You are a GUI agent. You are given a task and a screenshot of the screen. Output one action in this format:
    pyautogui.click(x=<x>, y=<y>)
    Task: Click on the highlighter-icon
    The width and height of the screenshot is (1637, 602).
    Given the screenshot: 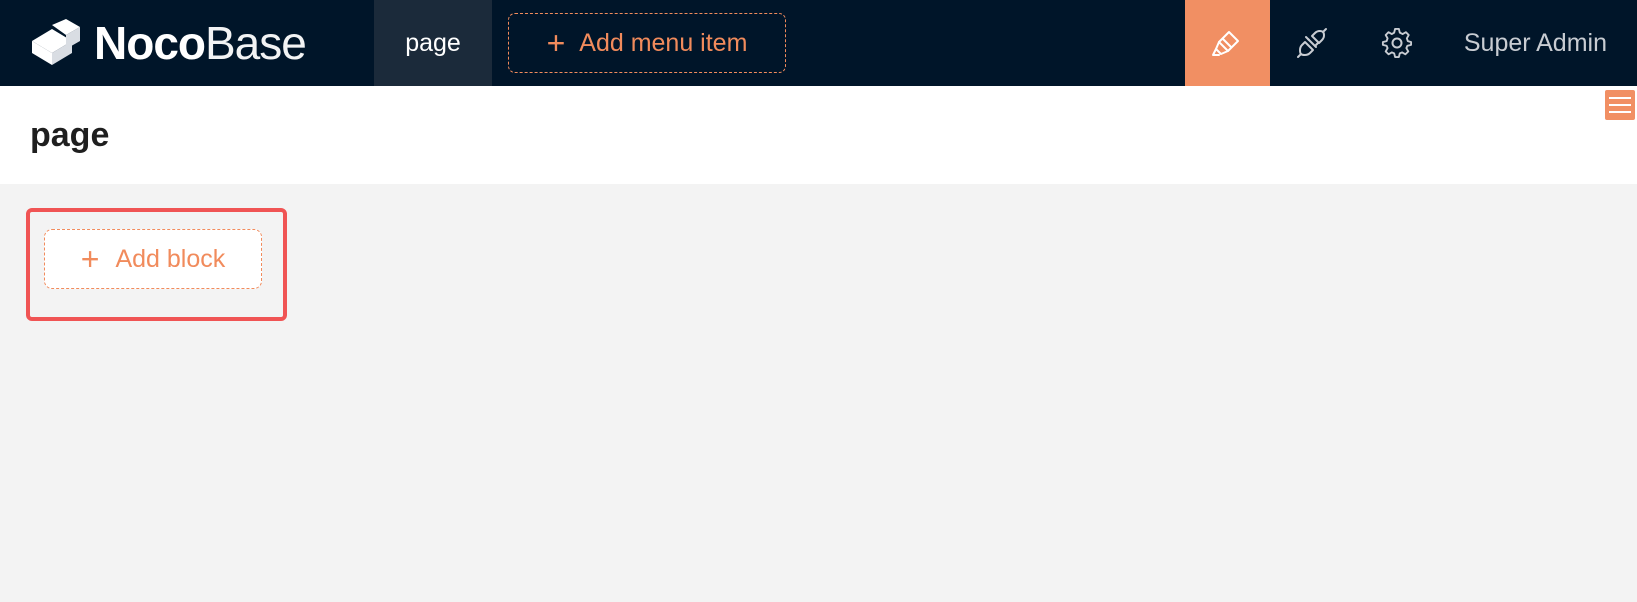 What is the action you would take?
    pyautogui.click(x=1226, y=43)
    